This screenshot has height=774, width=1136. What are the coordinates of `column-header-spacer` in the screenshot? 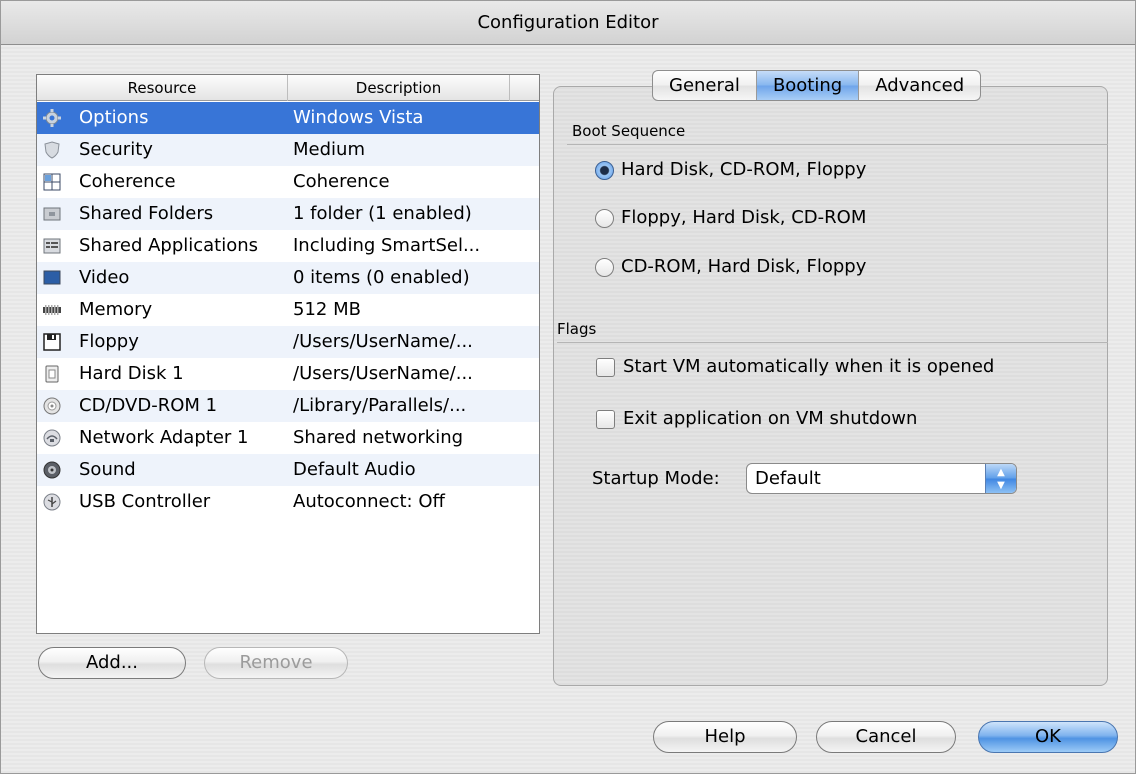 It's located at (525, 88).